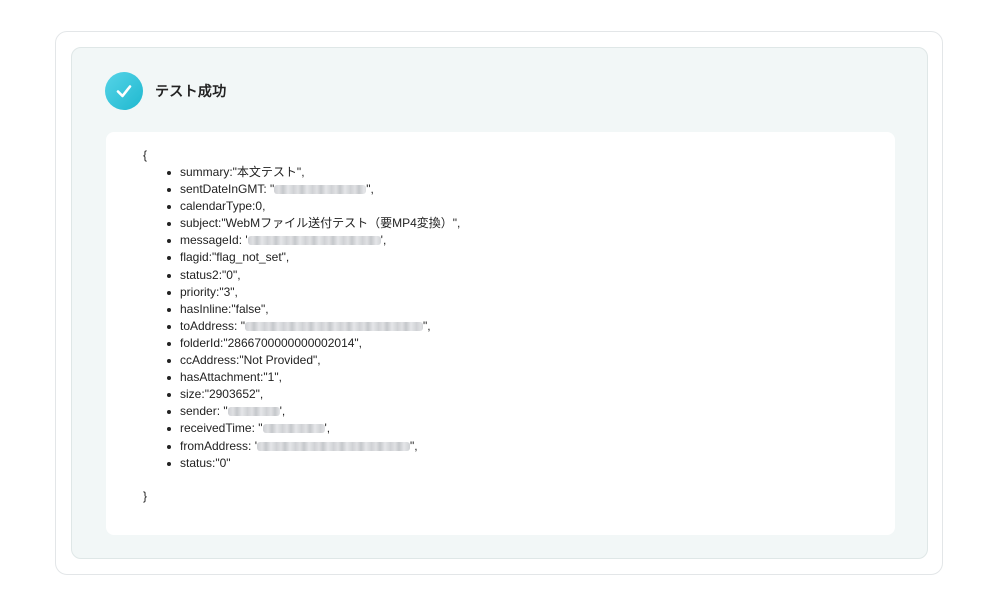 This screenshot has width=1000, height=603. Describe the element at coordinates (124, 91) in the screenshot. I see `check-icon` at that location.